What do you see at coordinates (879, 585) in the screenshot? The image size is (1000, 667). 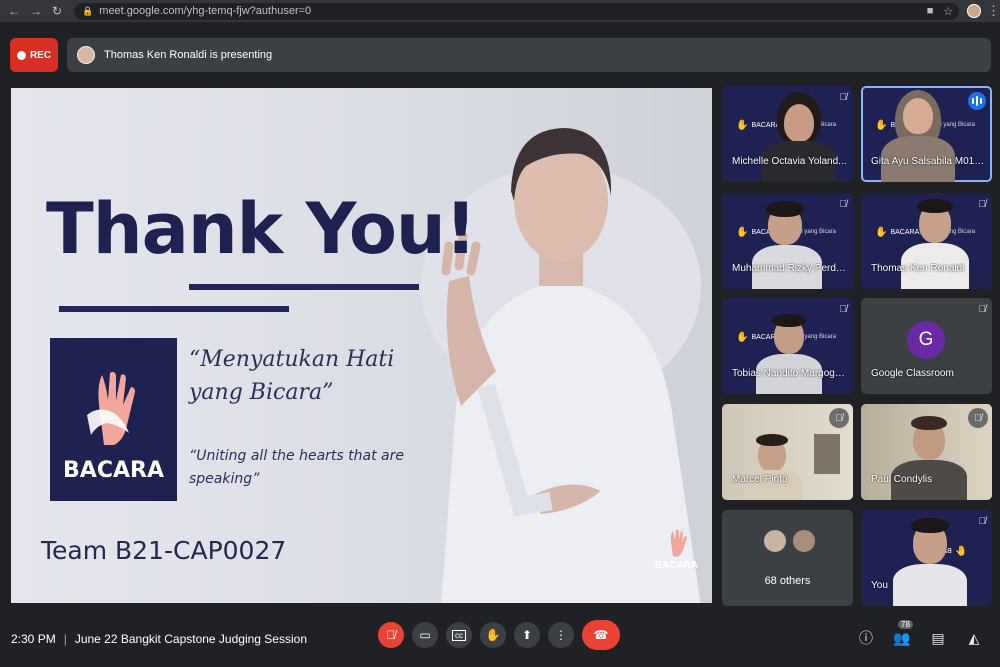 I see `participant-name: You` at bounding box center [879, 585].